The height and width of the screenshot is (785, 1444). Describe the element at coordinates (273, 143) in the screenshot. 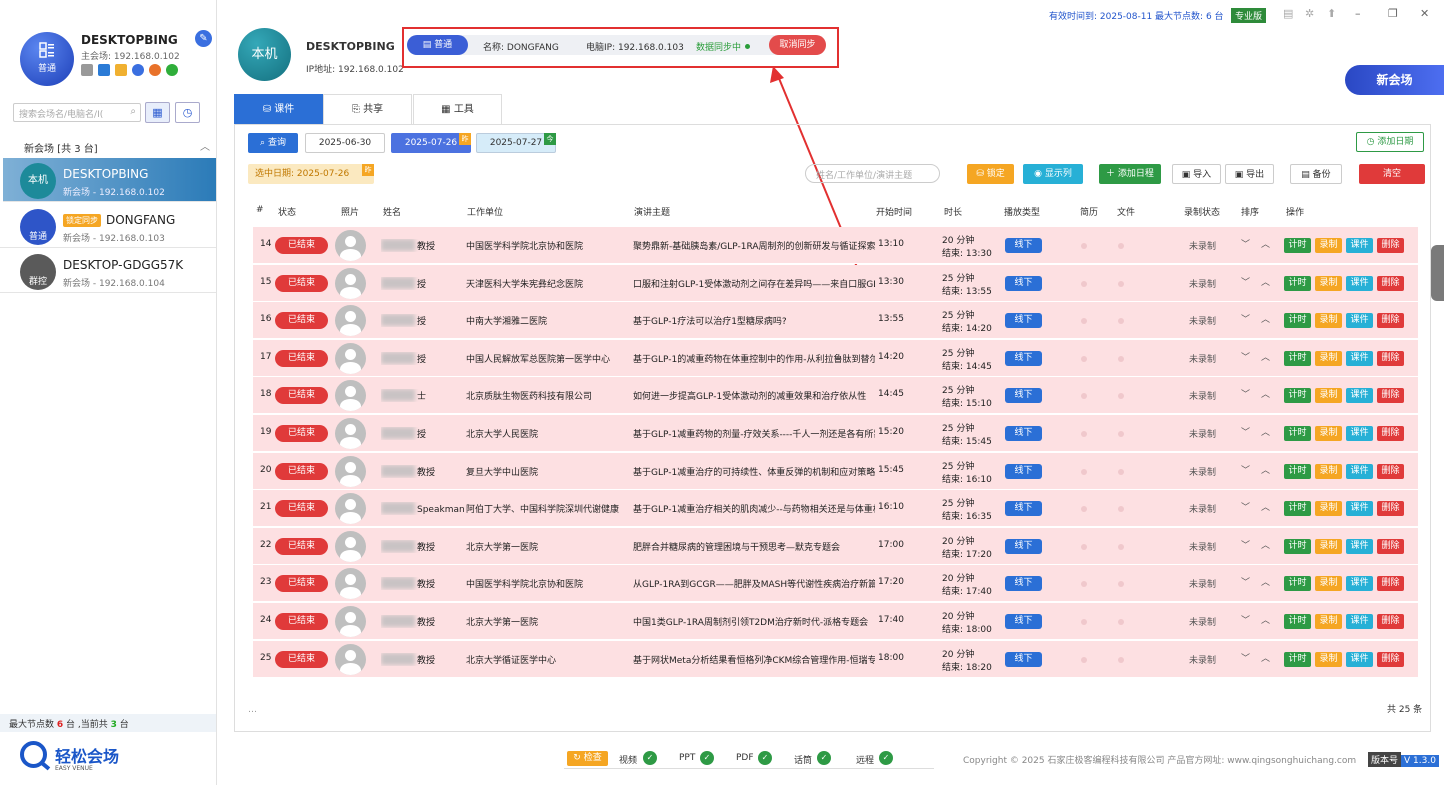

I see `query-button: ⌕ 查询` at that location.